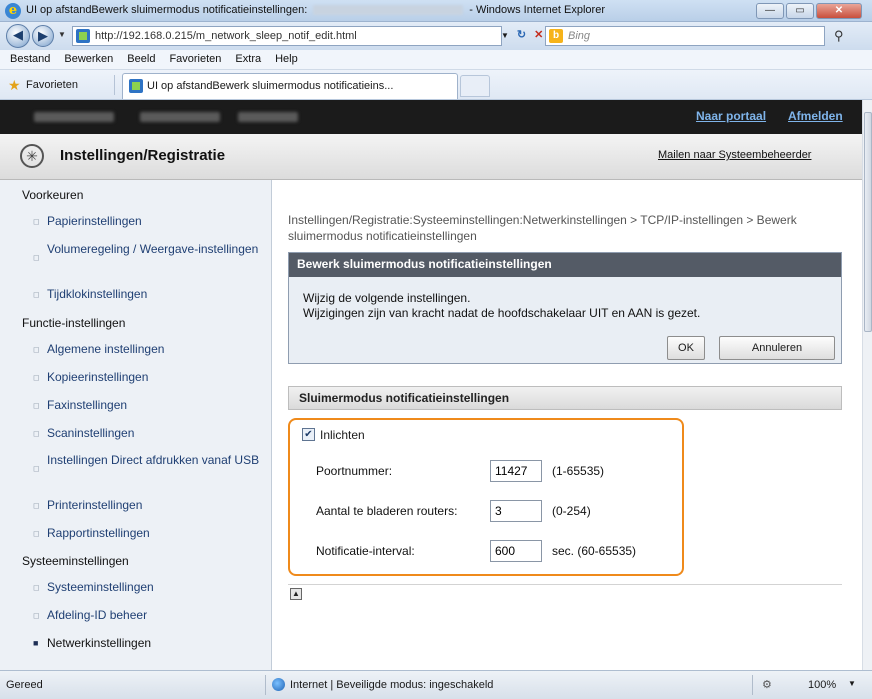 The width and height of the screenshot is (872, 699). Describe the element at coordinates (537, 10) in the screenshot. I see `window-title-suffix: - Windows Internet Explorer` at that location.